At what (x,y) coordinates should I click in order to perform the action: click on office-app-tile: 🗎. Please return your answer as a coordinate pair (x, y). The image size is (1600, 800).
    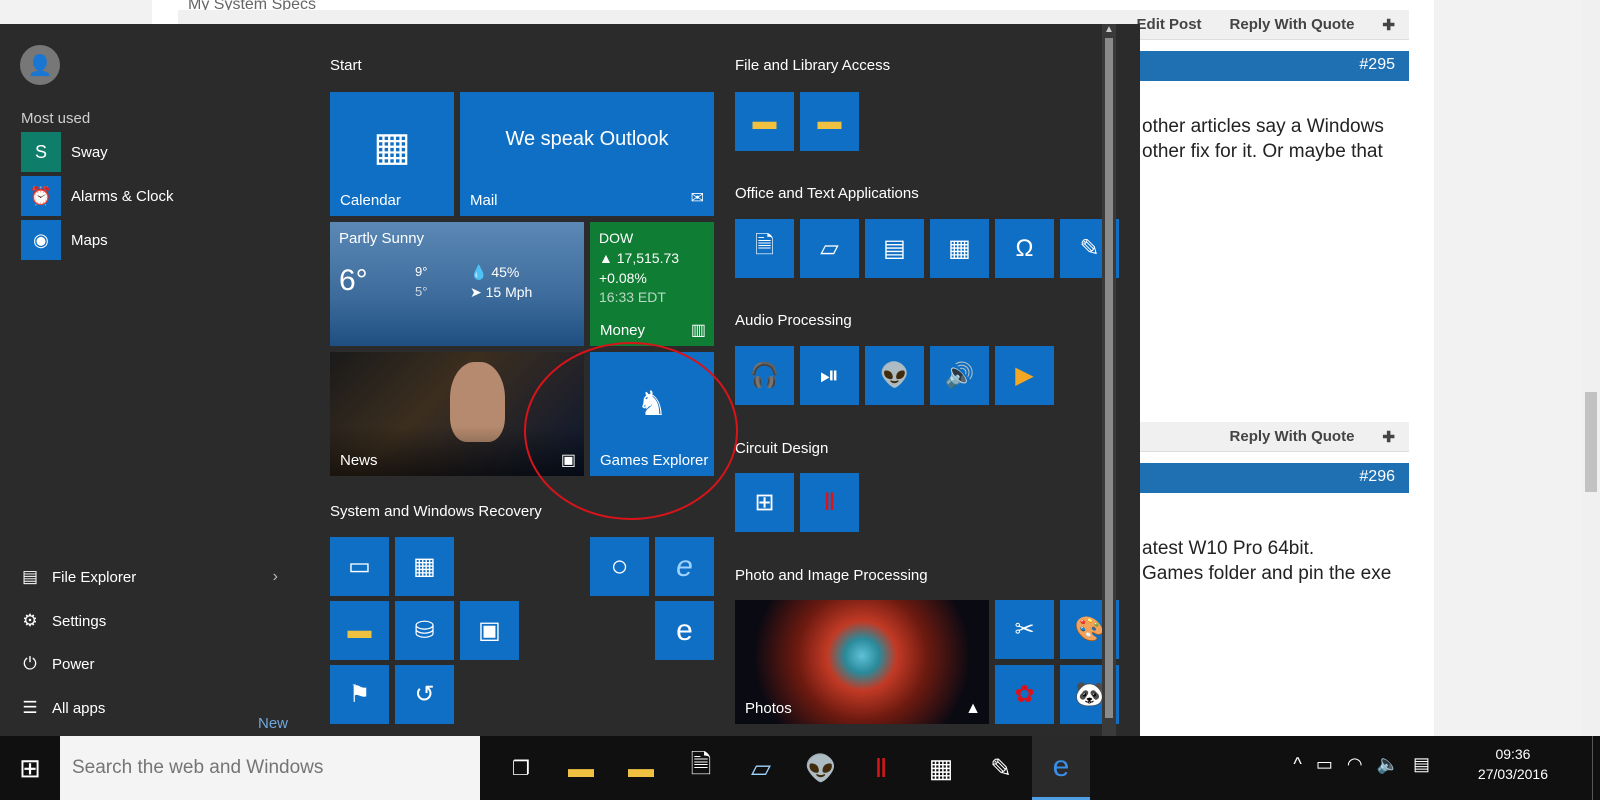
    Looking at the image, I should click on (764, 248).